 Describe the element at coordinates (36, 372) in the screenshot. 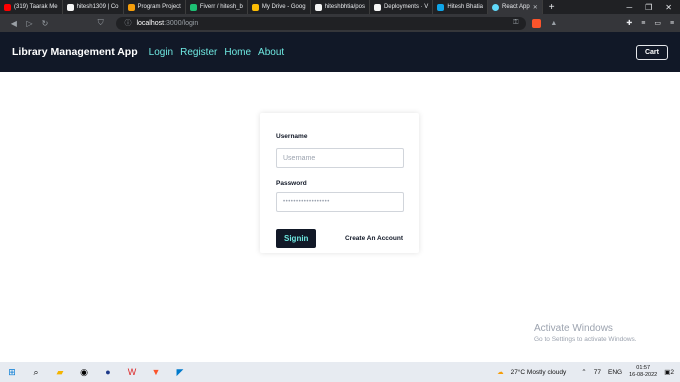

I see `search-icon: ⌕` at that location.